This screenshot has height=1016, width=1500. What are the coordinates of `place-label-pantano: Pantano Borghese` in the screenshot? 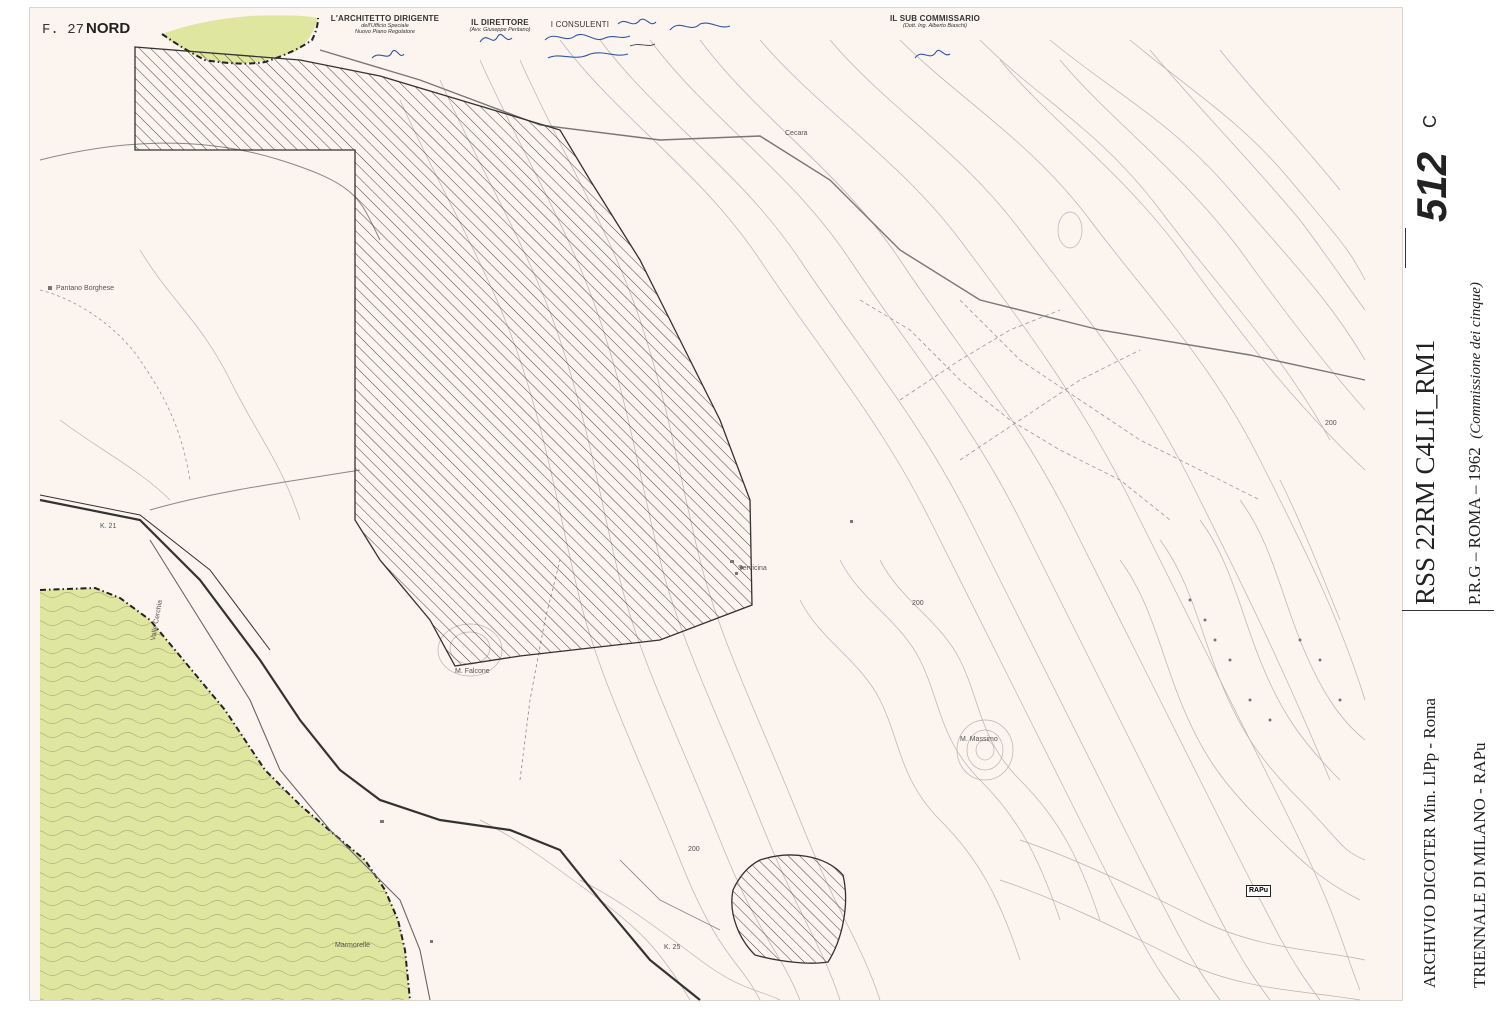 It's located at (85, 288).